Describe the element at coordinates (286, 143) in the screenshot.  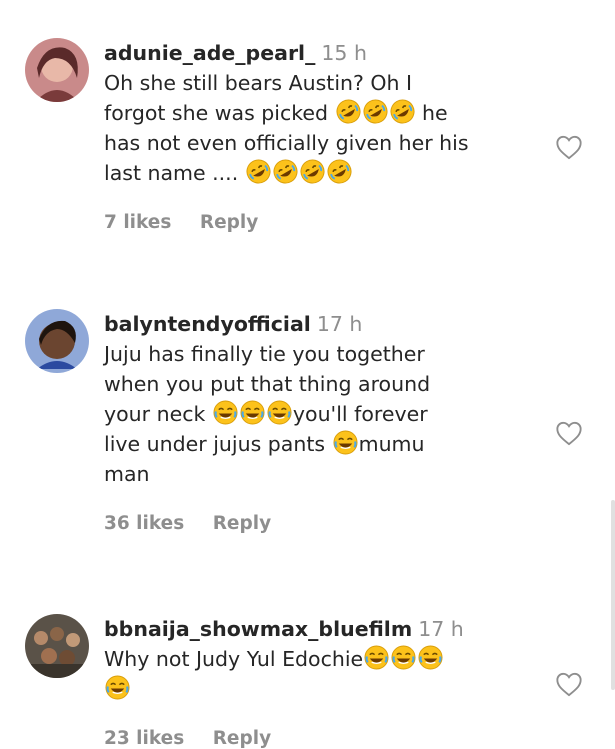
I see `comment-text-fragment: has not even officially given her his` at that location.